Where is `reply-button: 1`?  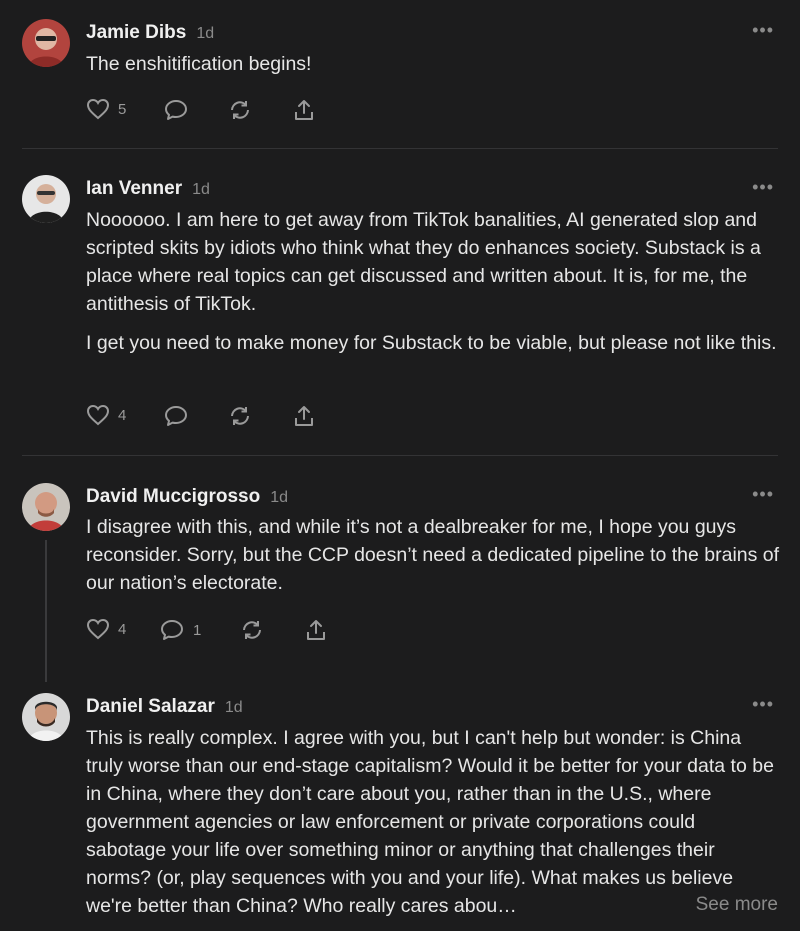
reply-button: 1 is located at coordinates (180, 630).